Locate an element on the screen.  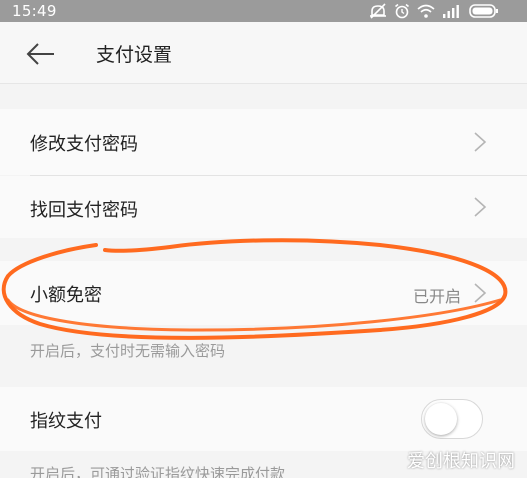
signal-icon is located at coordinates (451, 11).